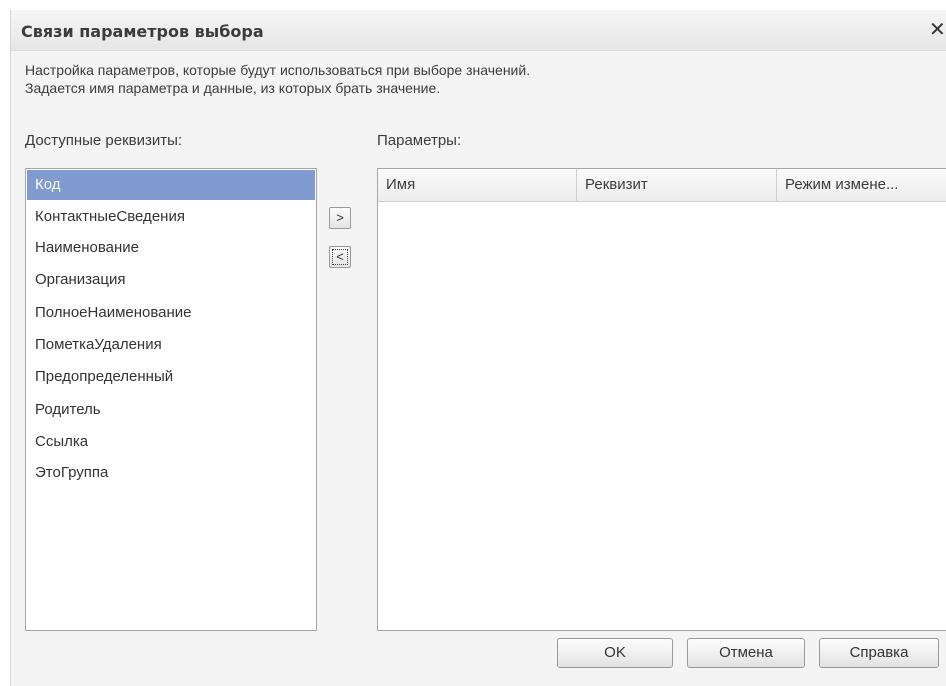 The image size is (946, 686). What do you see at coordinates (171, 377) in the screenshot?
I see `list-item: Предопределенный` at bounding box center [171, 377].